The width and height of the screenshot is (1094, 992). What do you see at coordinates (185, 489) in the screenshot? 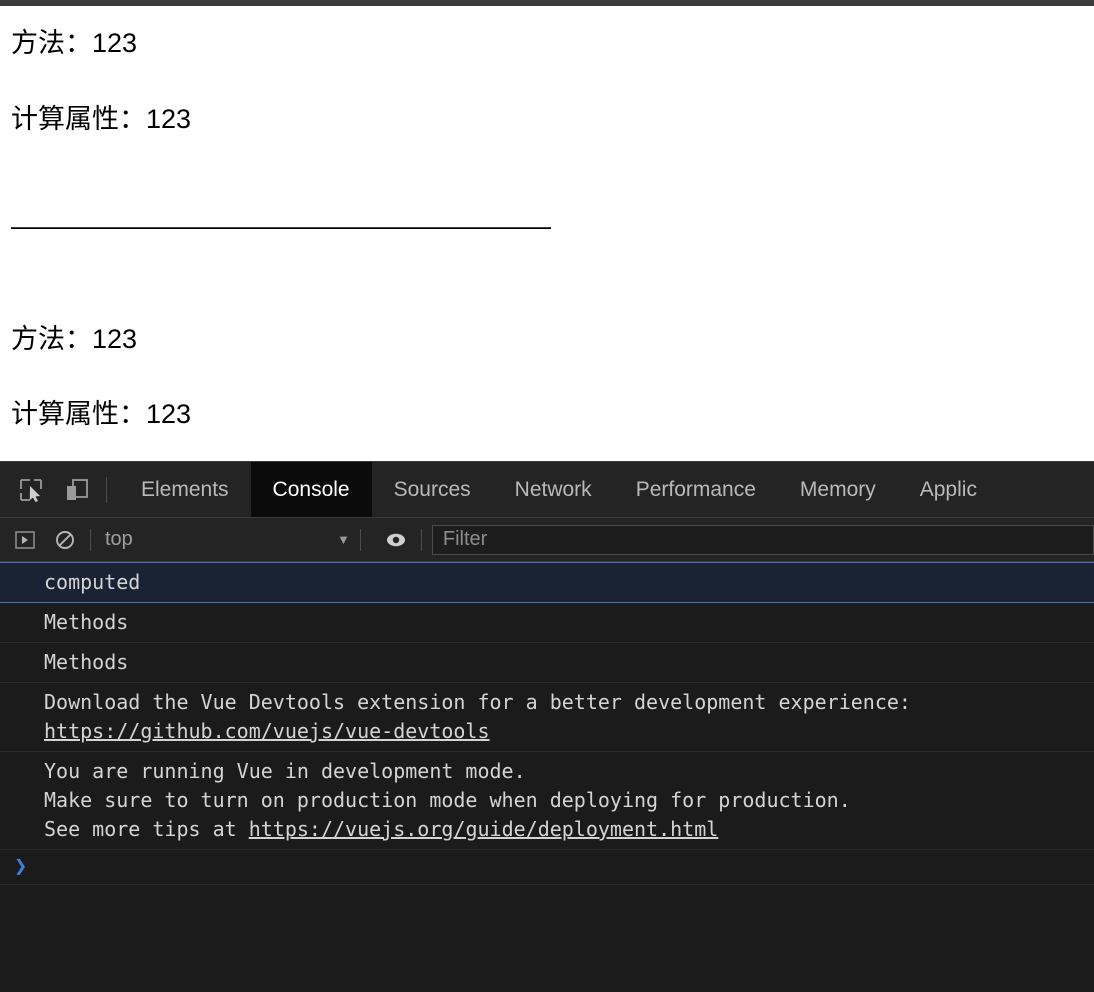
I see `tab-elements: Elements` at bounding box center [185, 489].